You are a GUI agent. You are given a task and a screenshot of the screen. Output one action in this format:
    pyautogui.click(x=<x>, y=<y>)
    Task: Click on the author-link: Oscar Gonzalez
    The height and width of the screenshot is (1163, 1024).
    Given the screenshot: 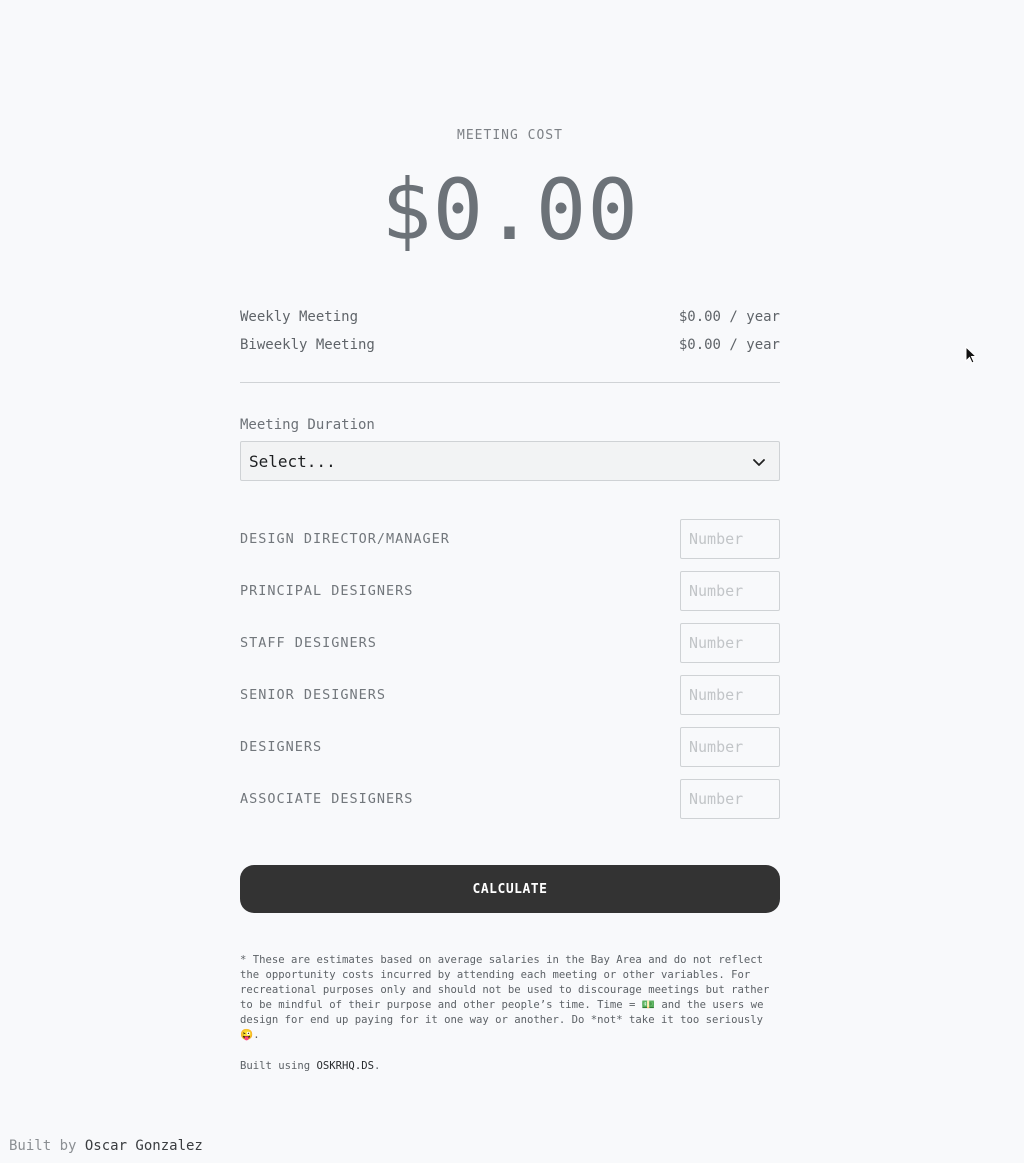 What is the action you would take?
    pyautogui.click(x=144, y=1146)
    